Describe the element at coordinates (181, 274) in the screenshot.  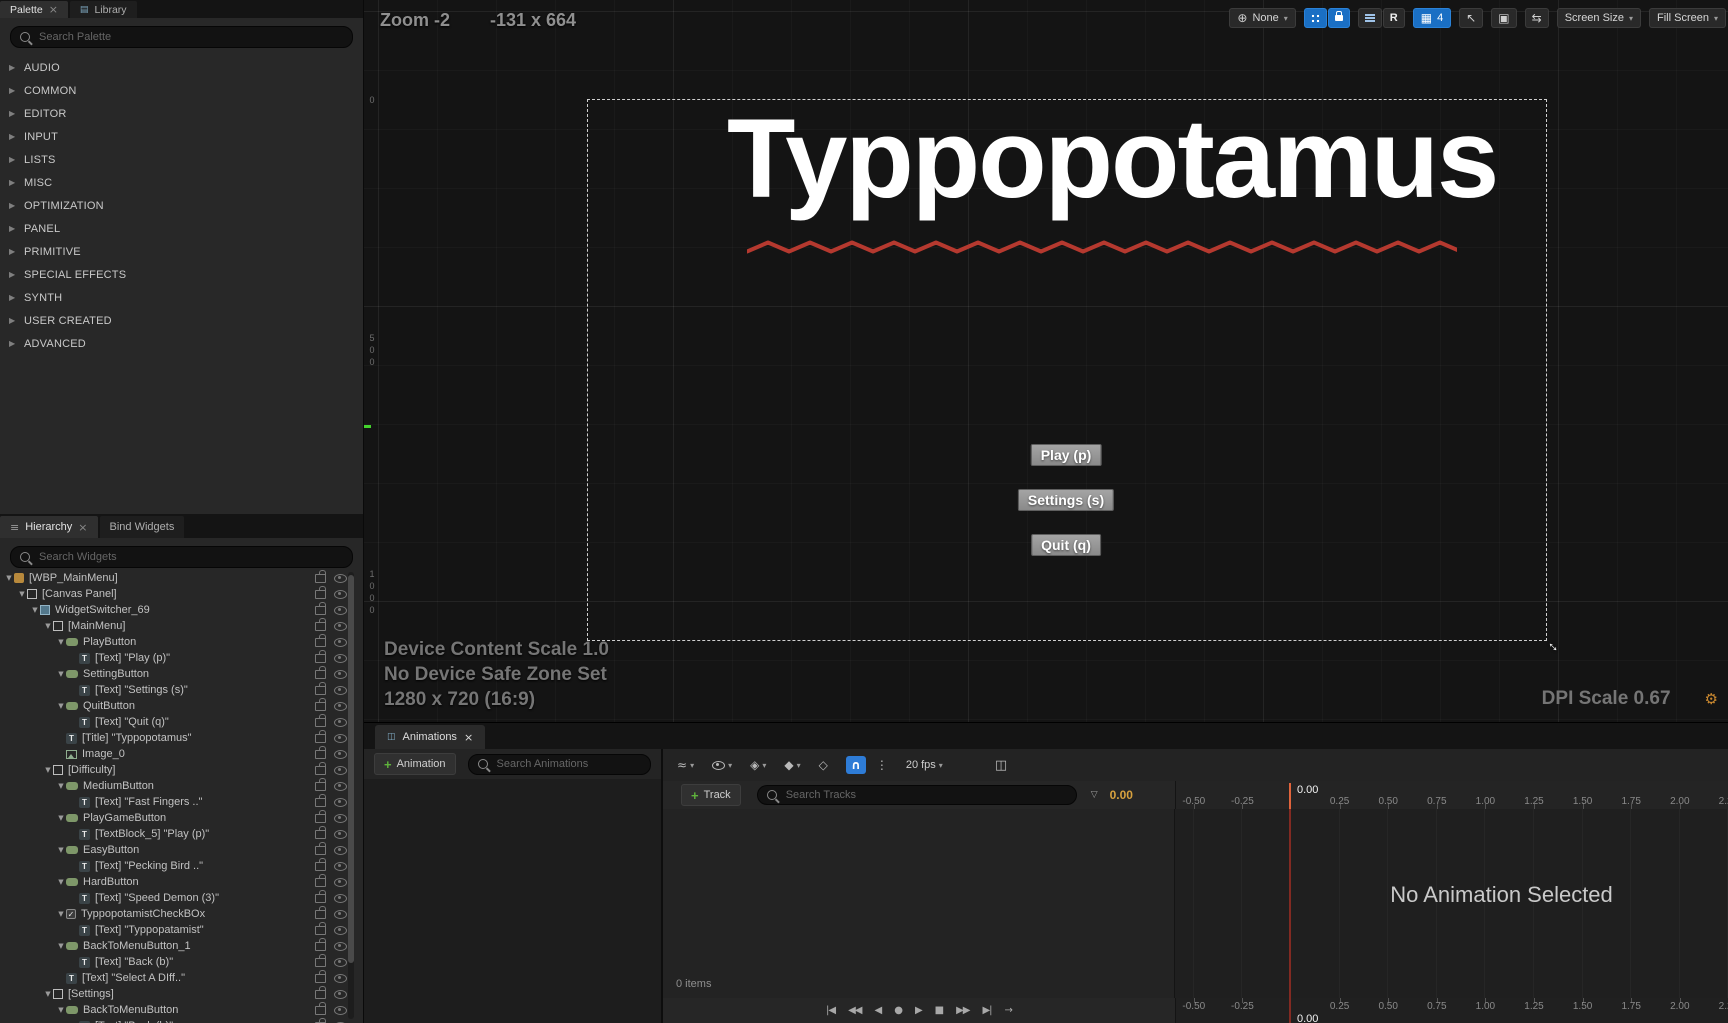
I see `palette-category: ▶ SPECIAL EFFECTS` at that location.